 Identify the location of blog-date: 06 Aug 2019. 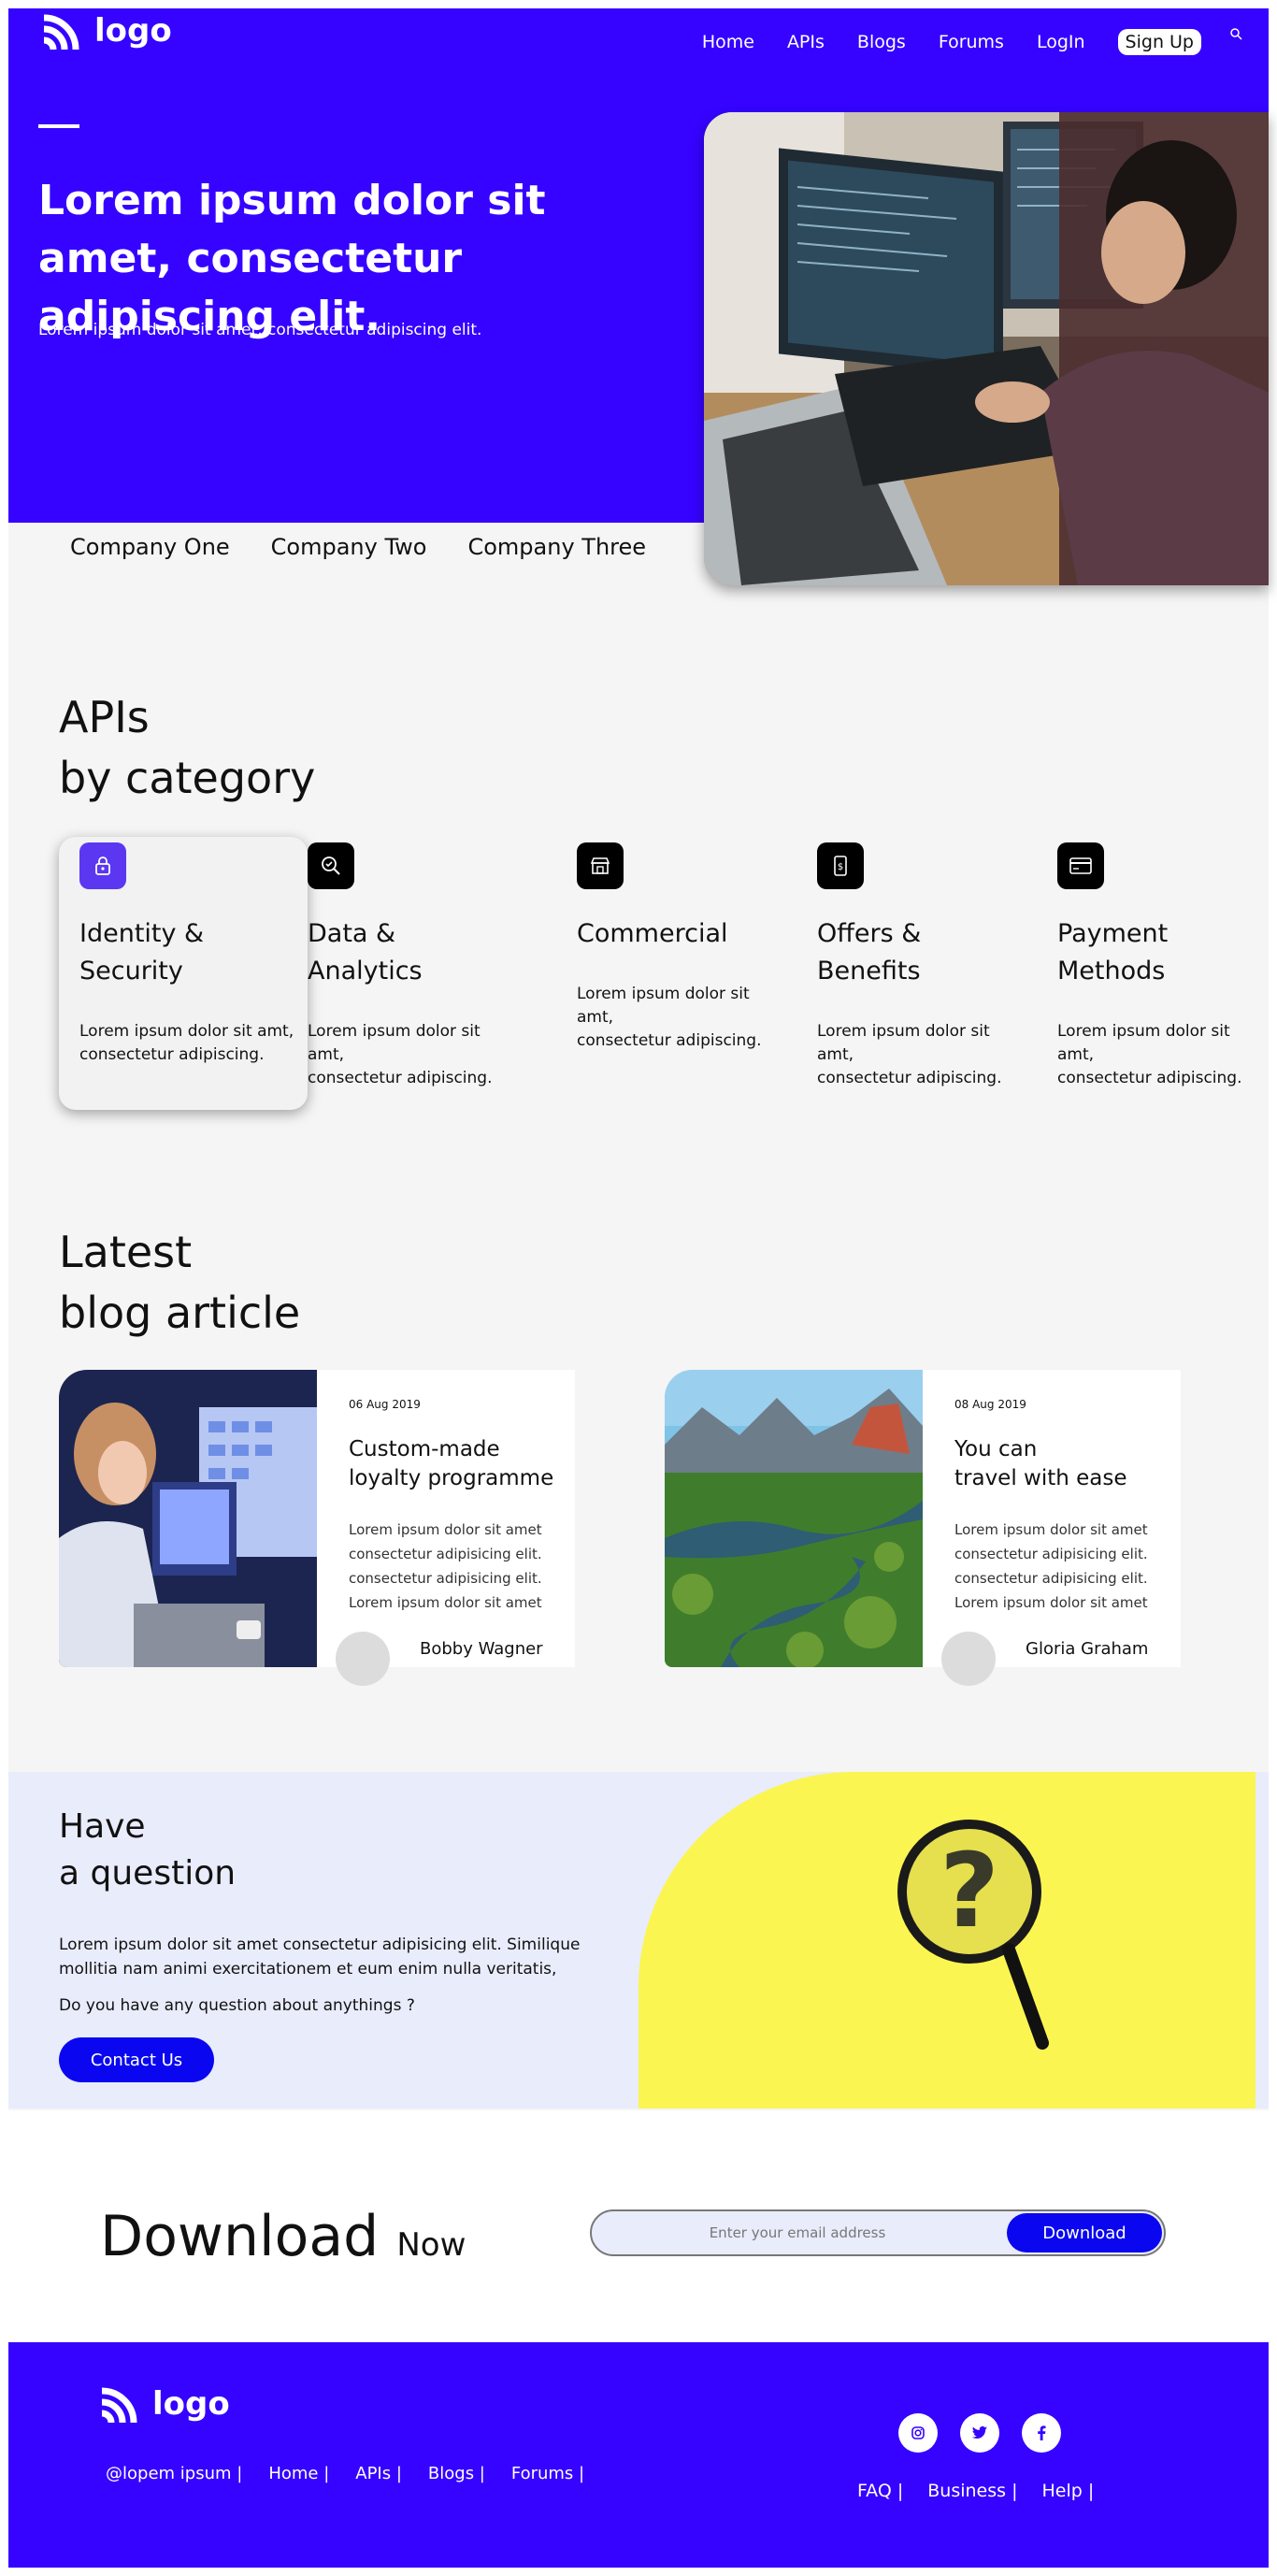
(385, 1404).